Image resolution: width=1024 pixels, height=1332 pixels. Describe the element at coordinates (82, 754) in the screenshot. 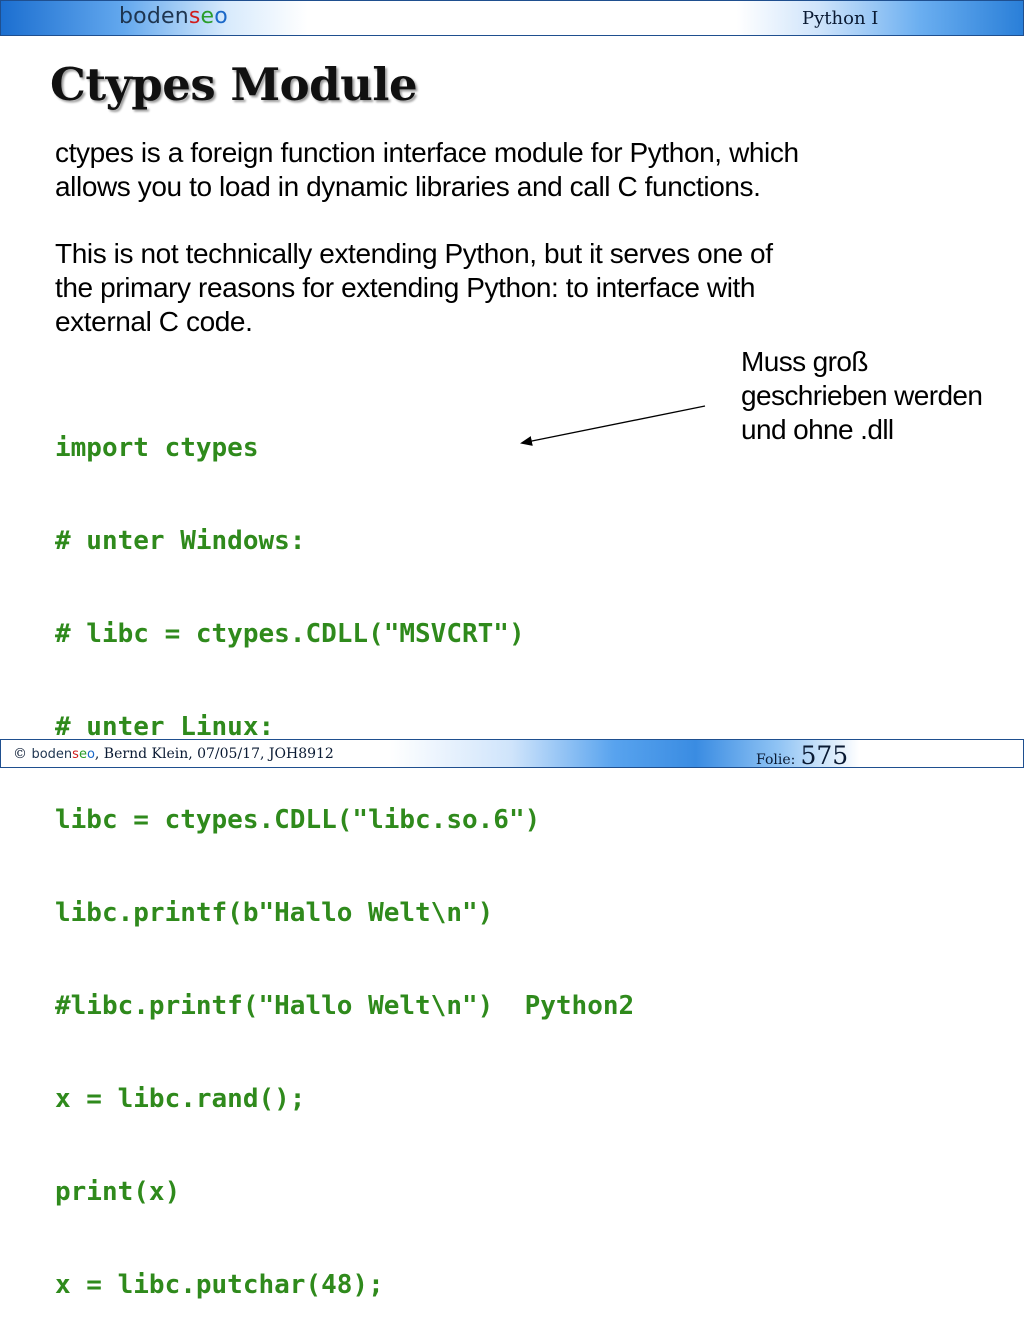

I see `footer-logo-e: e` at that location.